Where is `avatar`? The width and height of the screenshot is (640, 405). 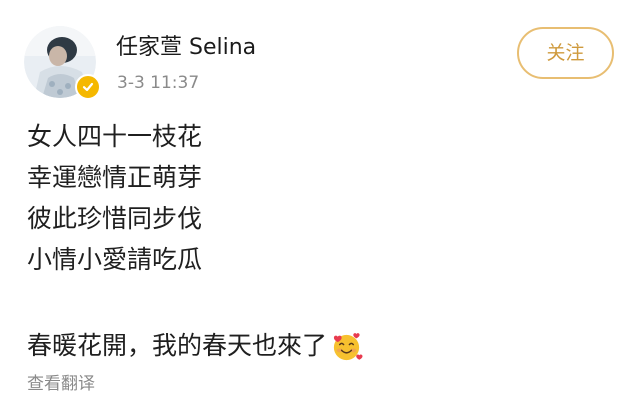
avatar is located at coordinates (62, 63).